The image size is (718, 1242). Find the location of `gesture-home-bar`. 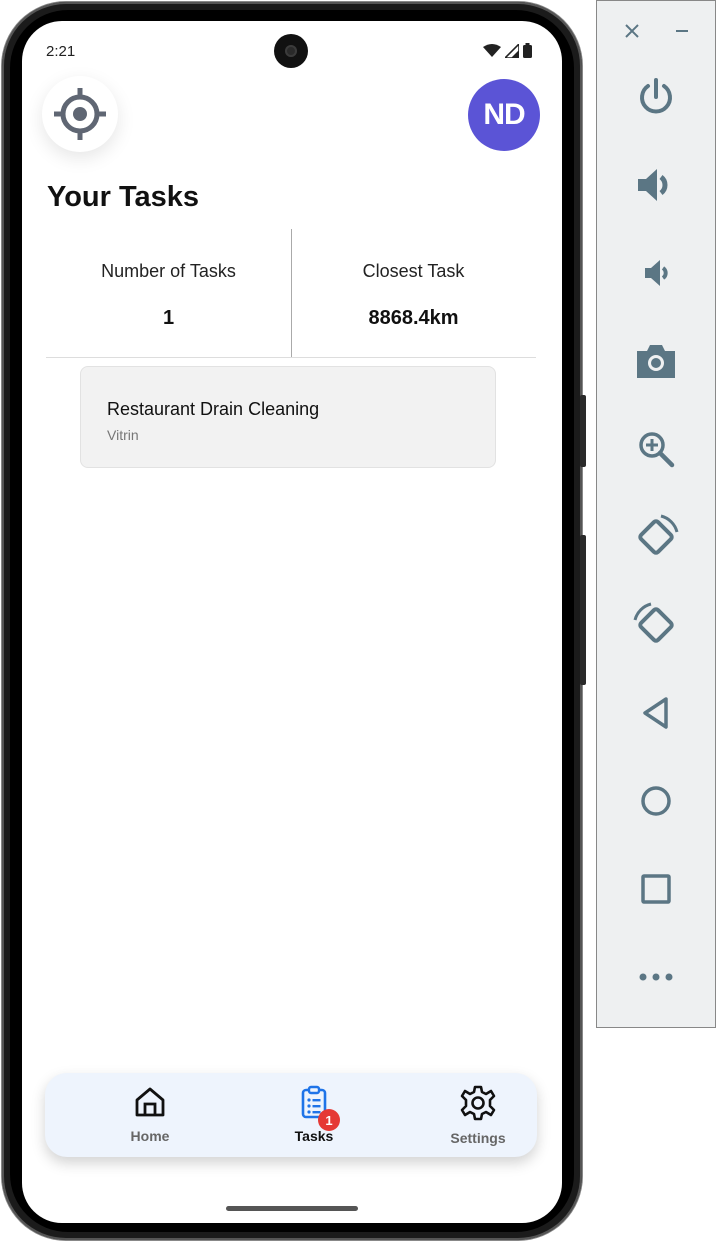

gesture-home-bar is located at coordinates (292, 1208).